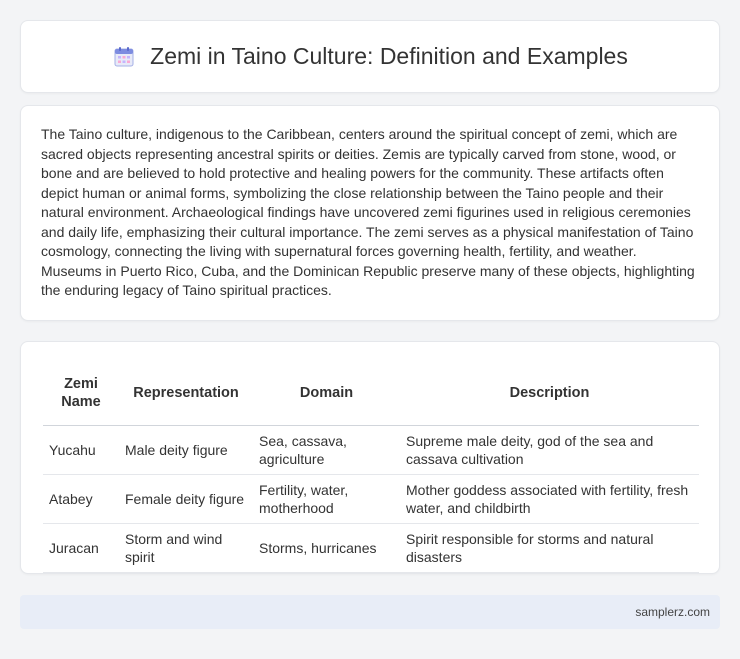 The height and width of the screenshot is (659, 740). I want to click on table-cell: Storms, hurricanes, so click(326, 548).